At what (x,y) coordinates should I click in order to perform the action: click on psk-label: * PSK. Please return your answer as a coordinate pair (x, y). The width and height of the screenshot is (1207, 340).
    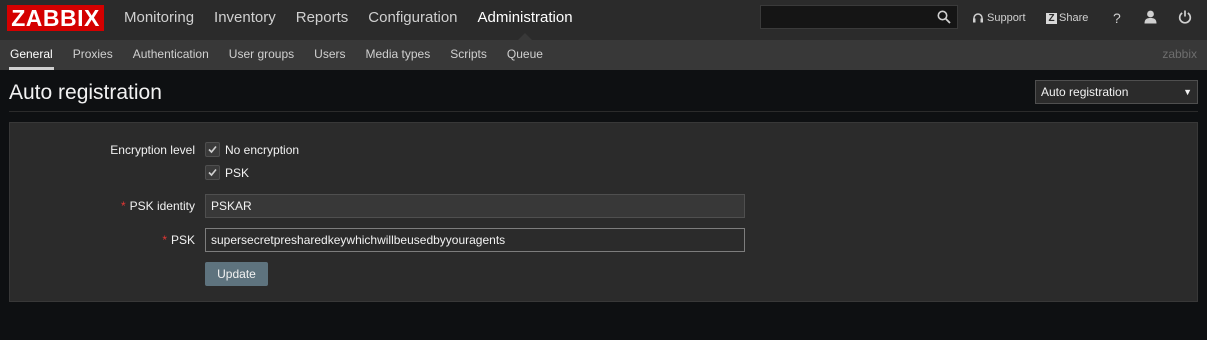
    Looking at the image, I should click on (127, 240).